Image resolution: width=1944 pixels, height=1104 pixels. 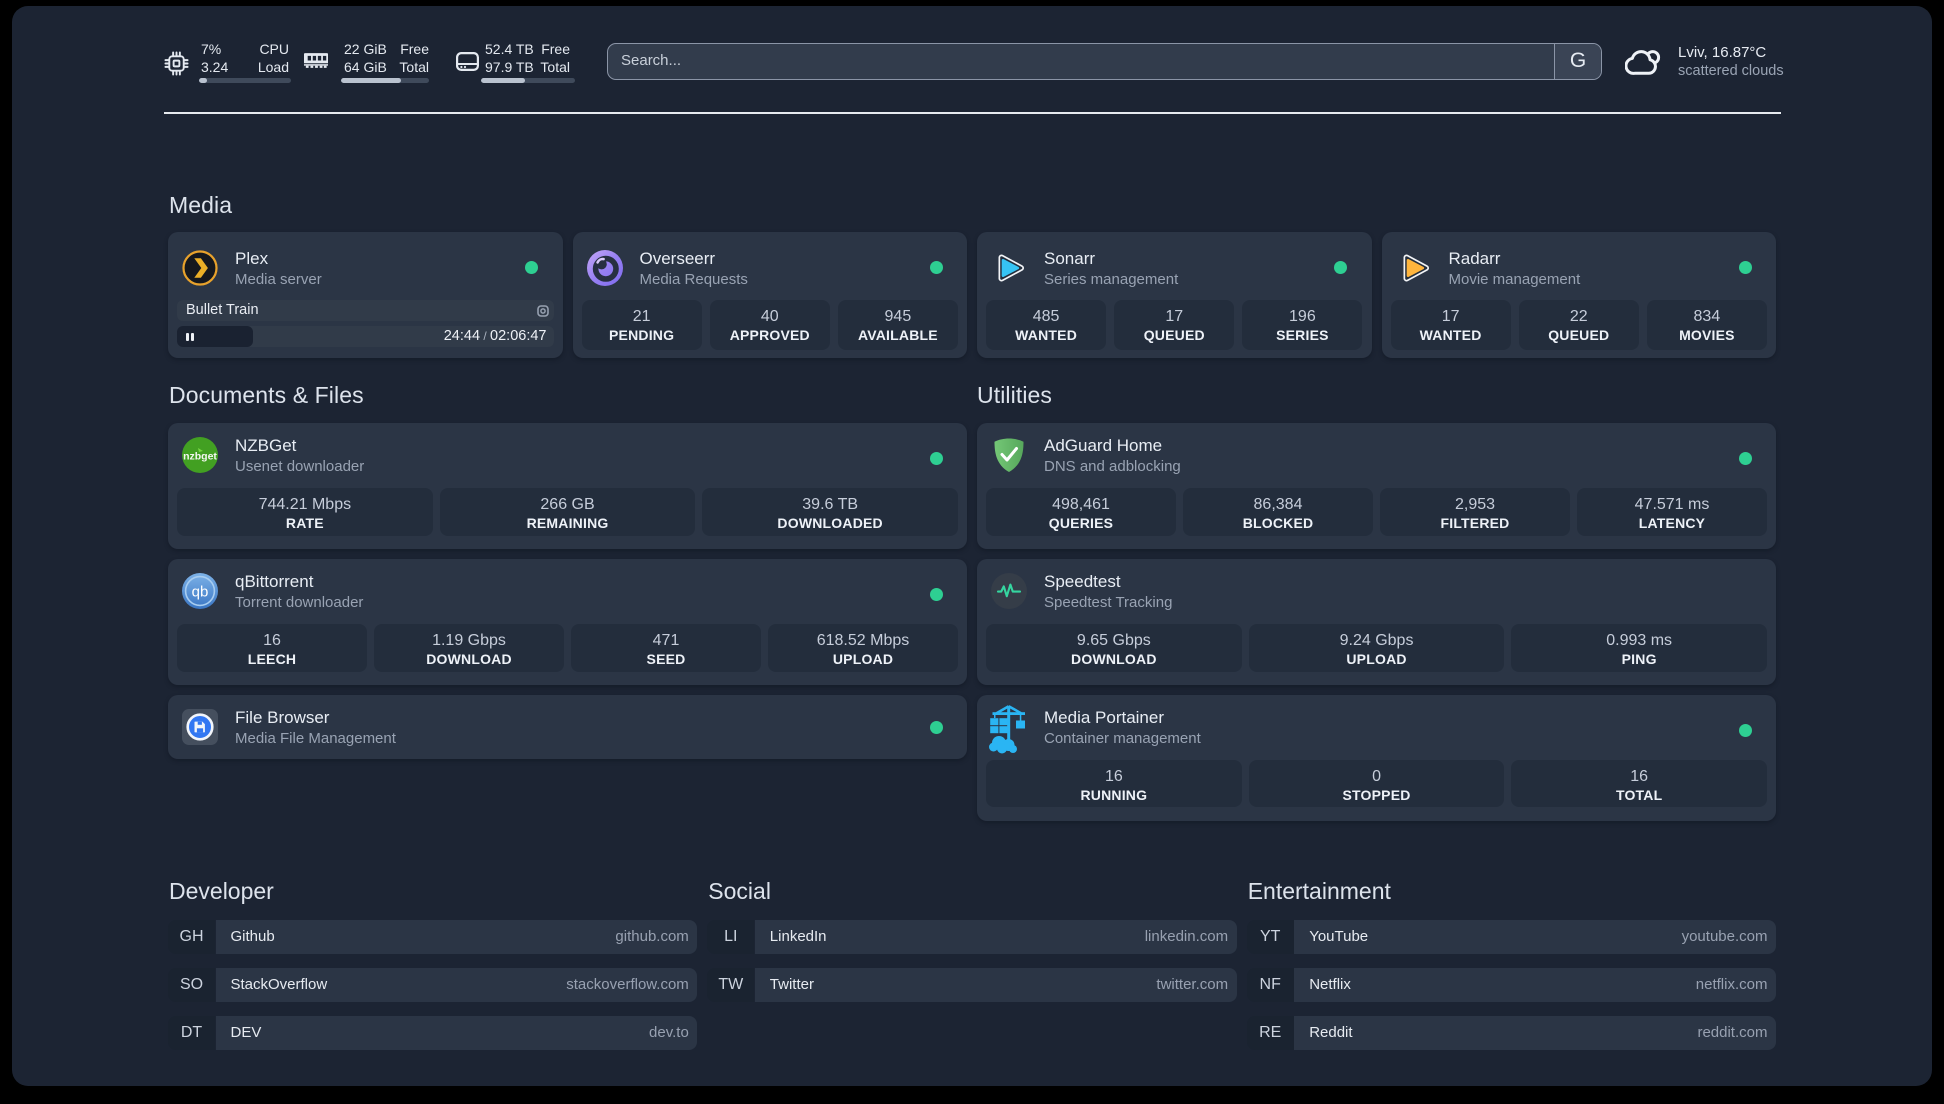 I want to click on svg-text: nzbget, so click(x=200, y=457).